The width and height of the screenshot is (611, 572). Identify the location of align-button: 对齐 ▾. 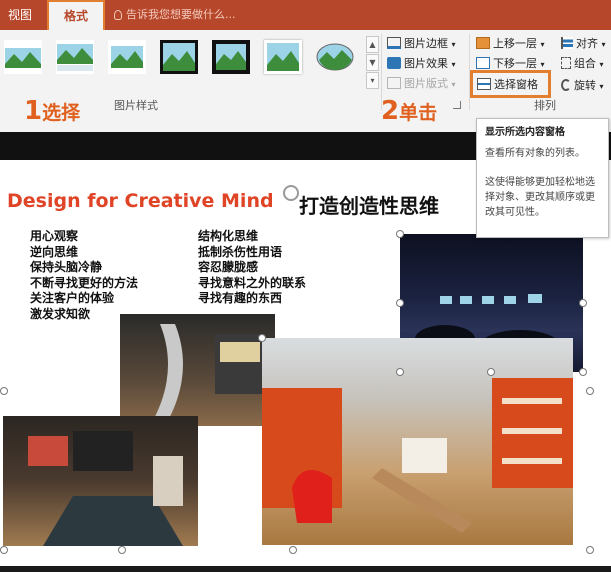
(583, 44).